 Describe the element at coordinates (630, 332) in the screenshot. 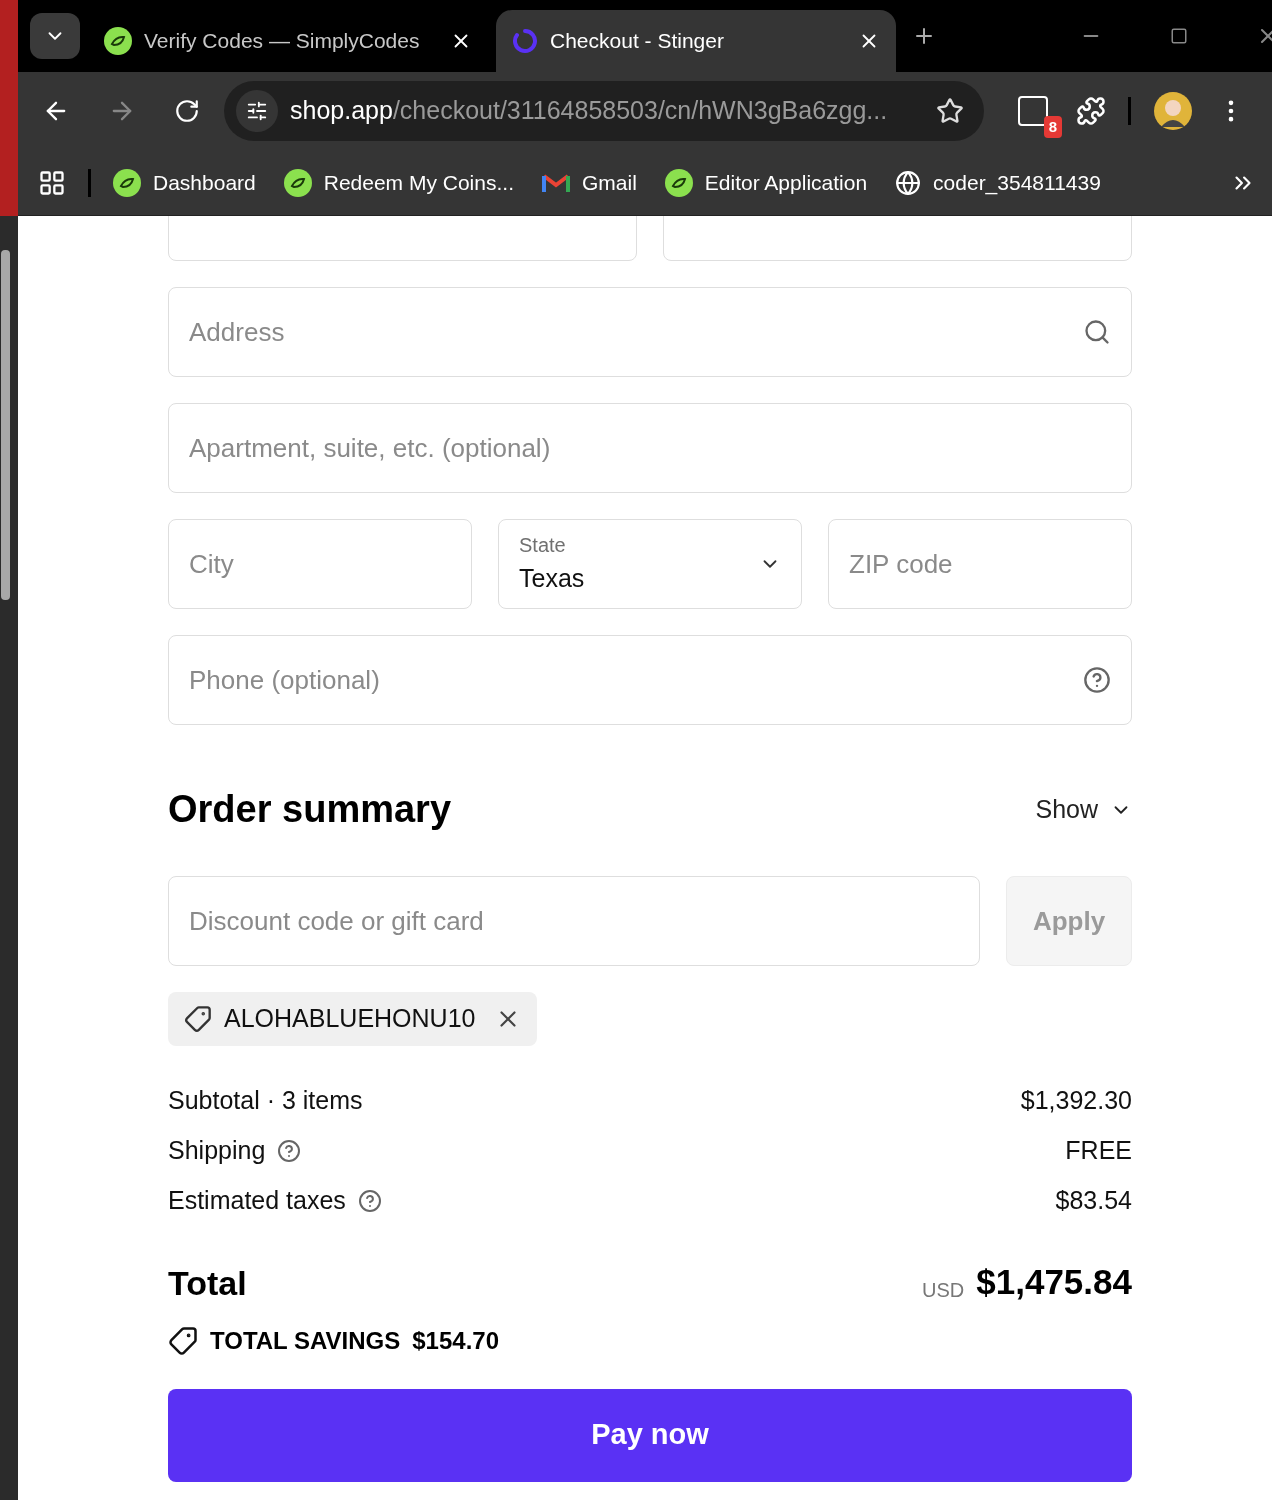

I see `text-input: Address` at that location.